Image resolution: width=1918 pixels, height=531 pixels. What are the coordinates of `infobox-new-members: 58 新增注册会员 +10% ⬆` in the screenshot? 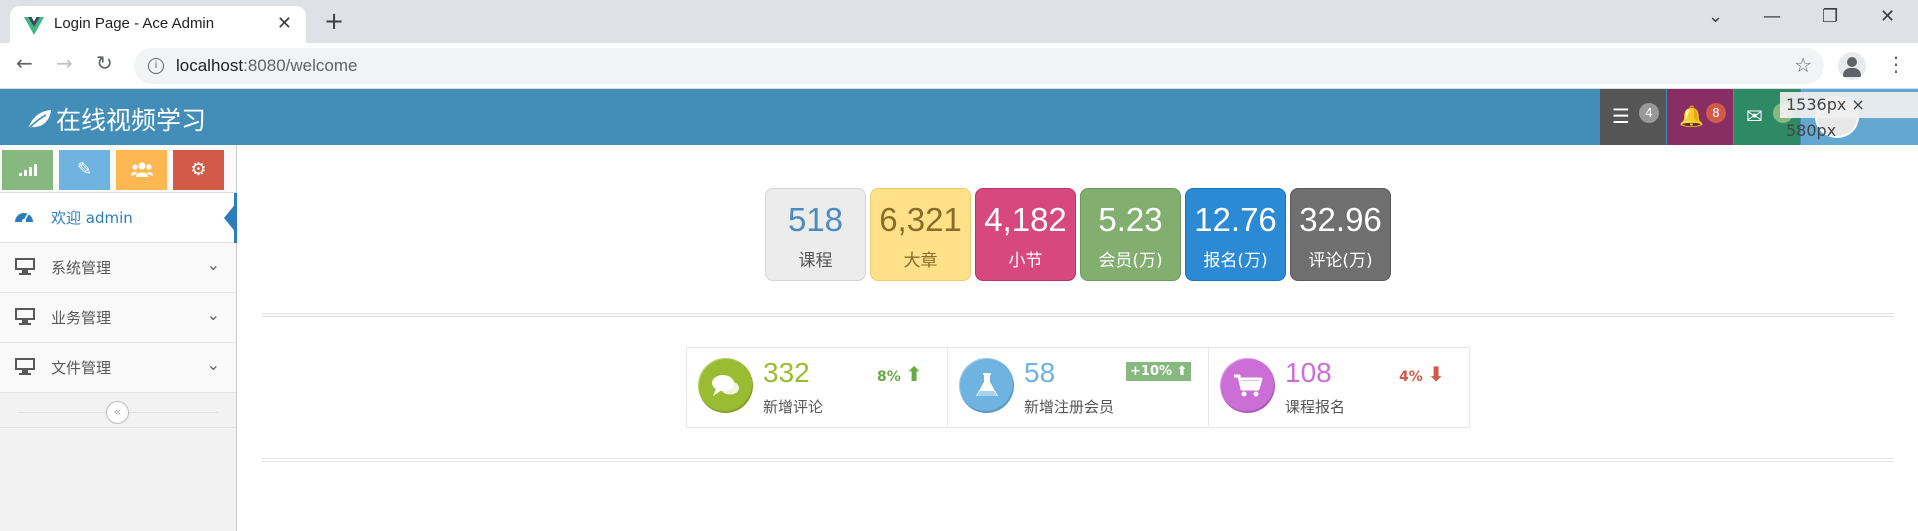 It's located at (1078, 387).